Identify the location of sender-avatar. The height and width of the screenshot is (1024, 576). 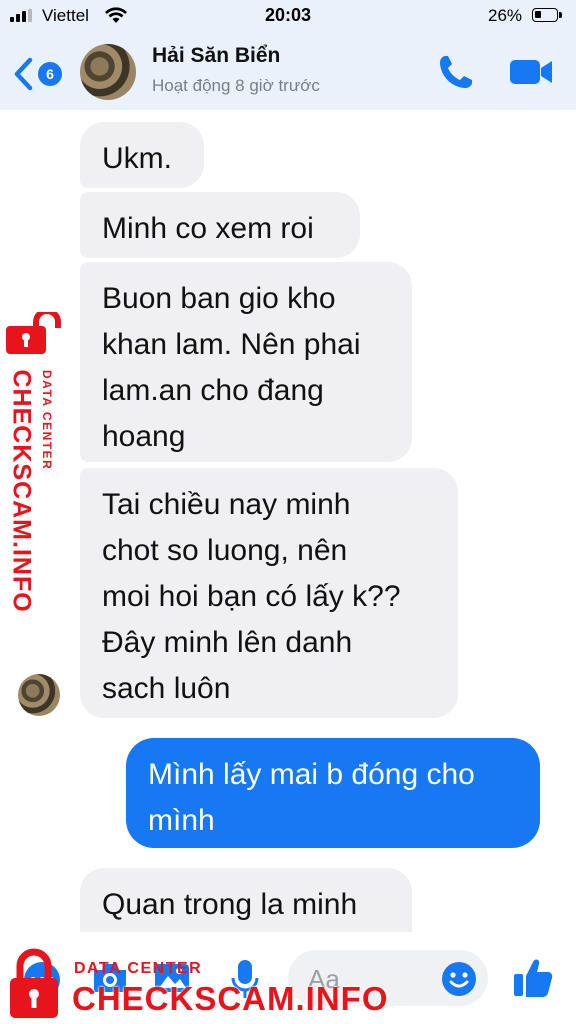
(39, 695).